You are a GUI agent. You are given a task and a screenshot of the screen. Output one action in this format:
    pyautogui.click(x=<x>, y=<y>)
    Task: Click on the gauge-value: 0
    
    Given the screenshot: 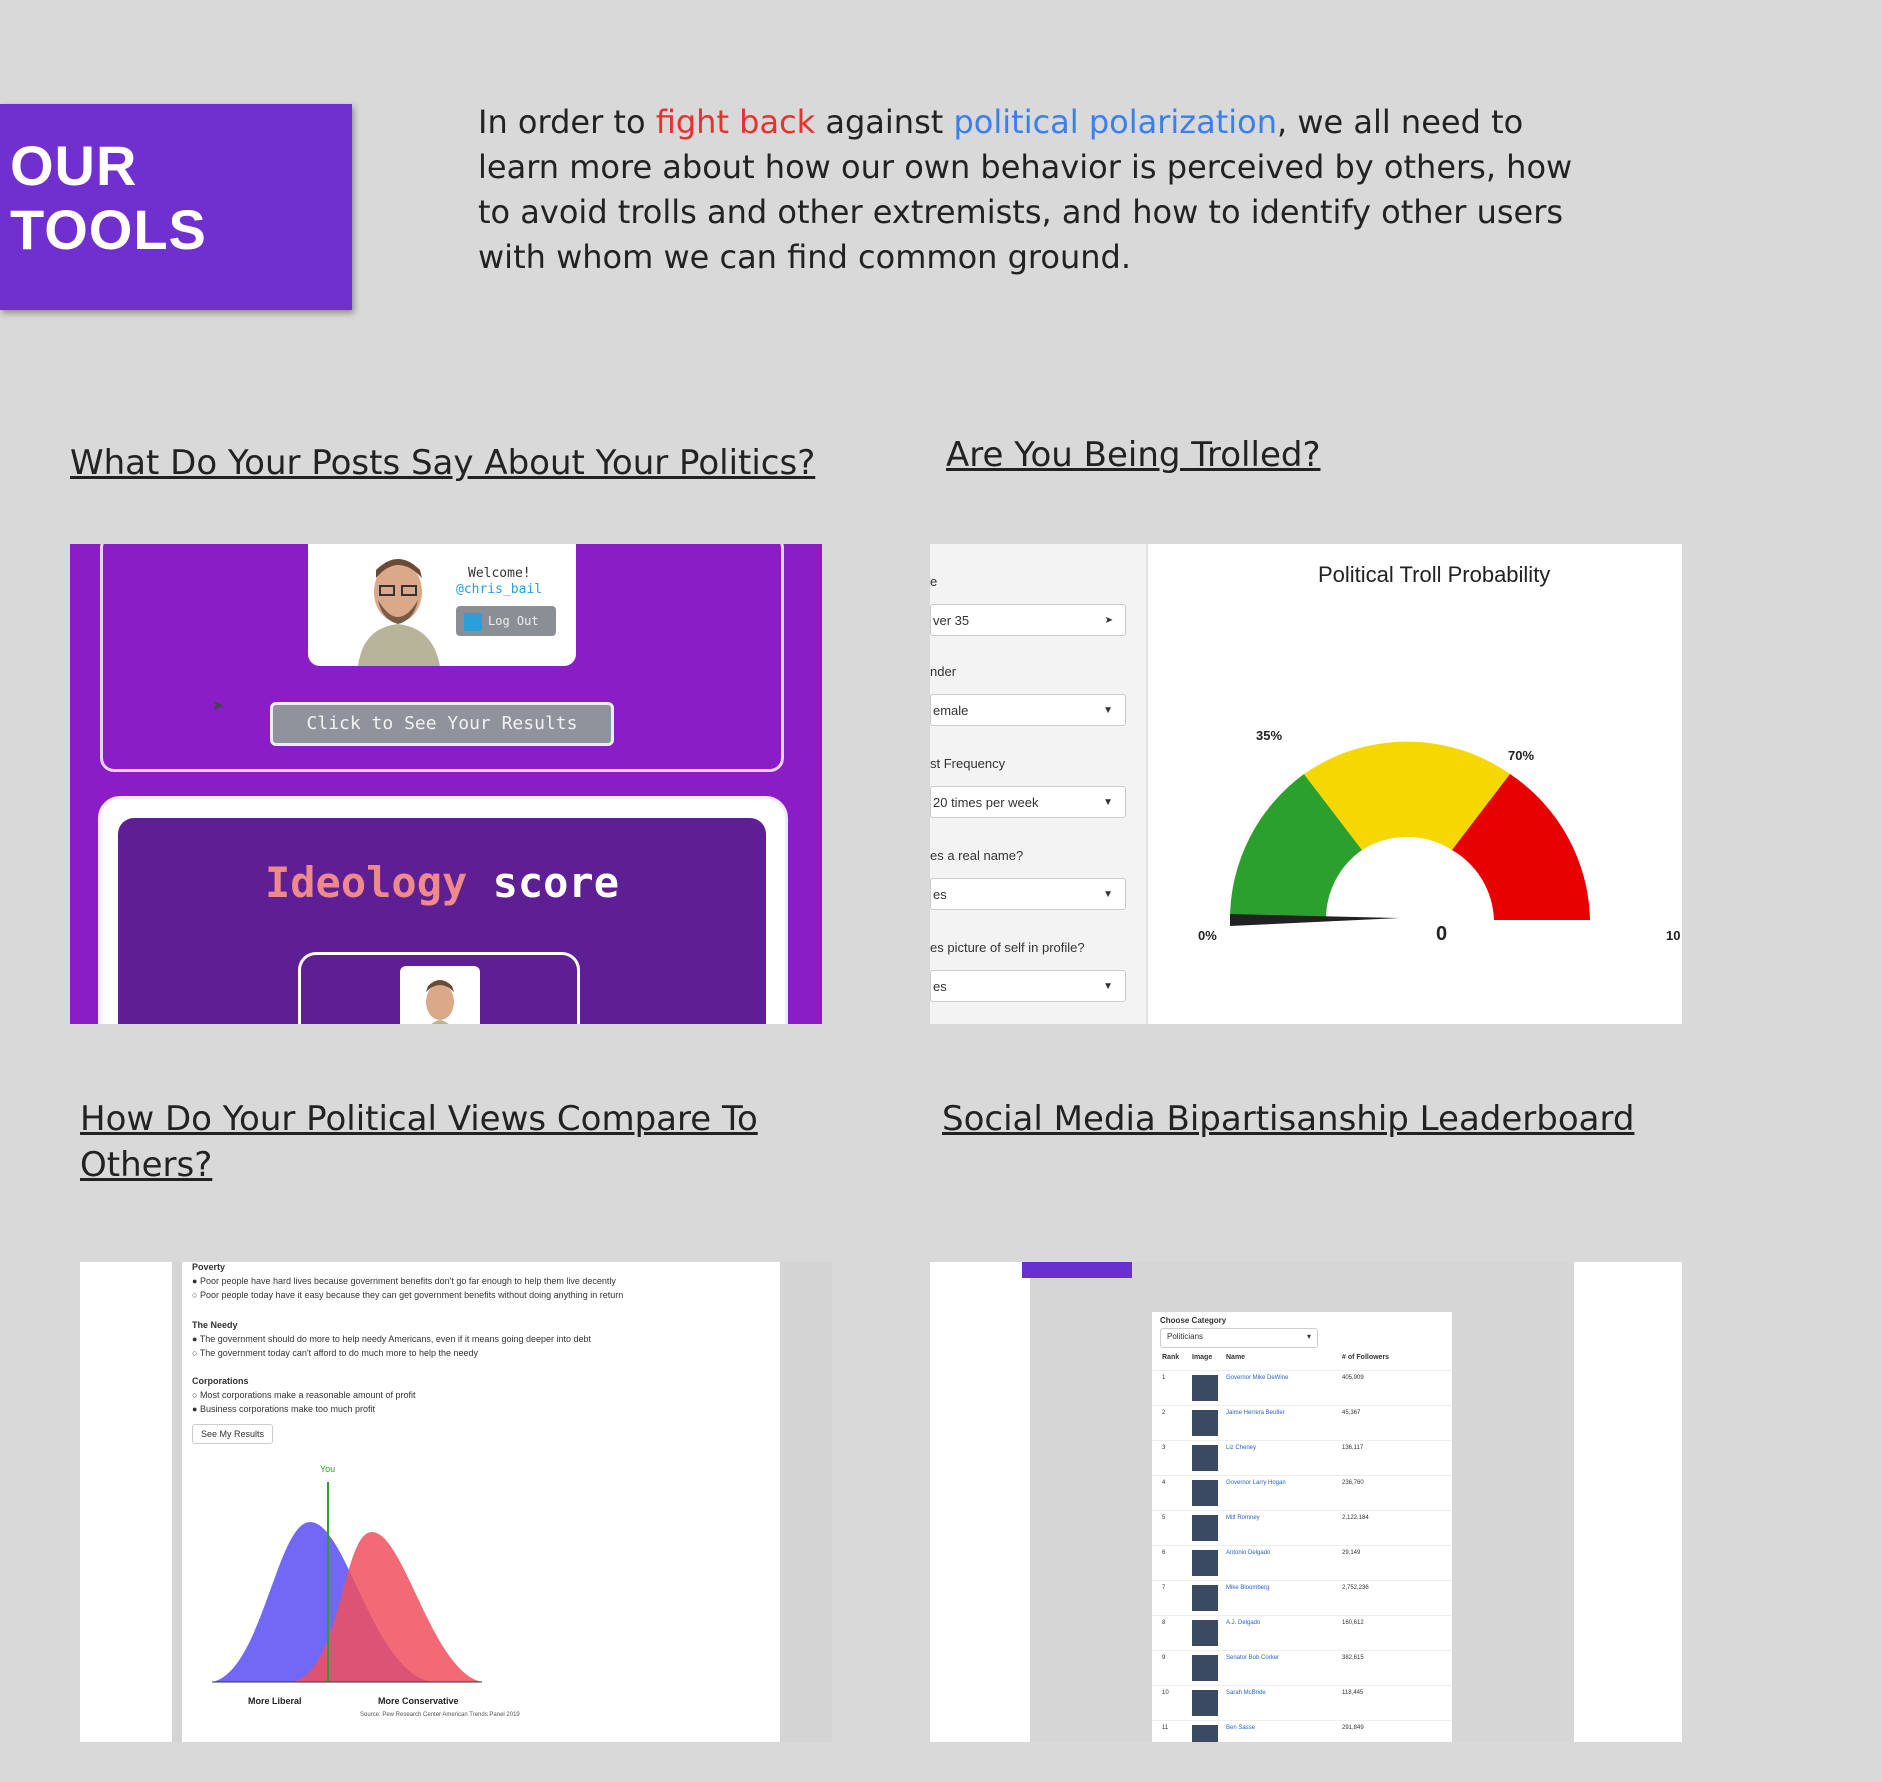 What is the action you would take?
    pyautogui.click(x=1441, y=934)
    